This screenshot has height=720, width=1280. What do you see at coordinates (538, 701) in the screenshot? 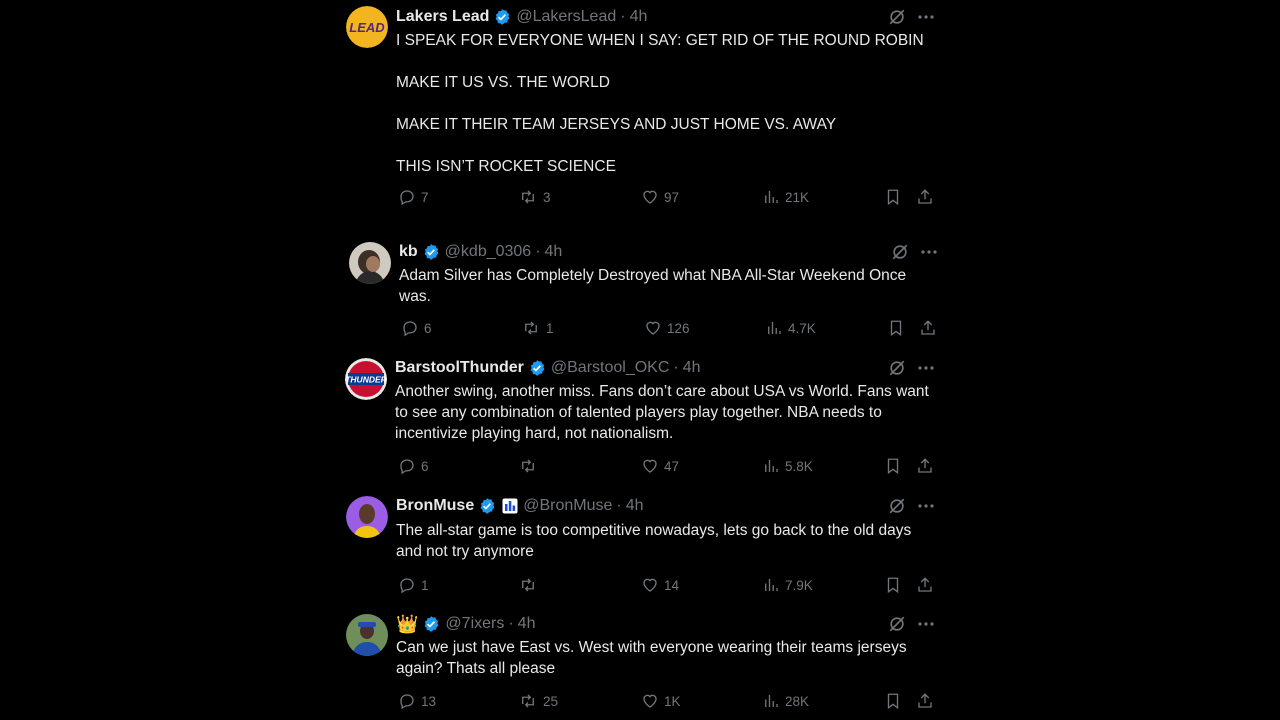
I see `repost-button: 25` at bounding box center [538, 701].